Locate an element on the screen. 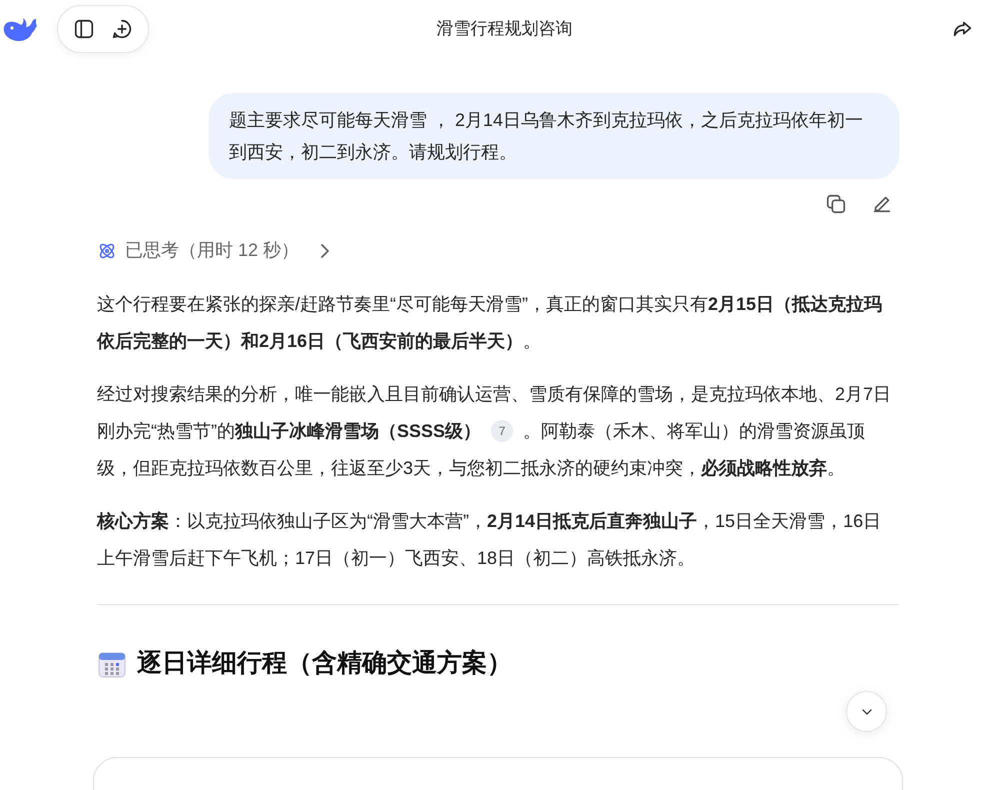 Image resolution: width=984 pixels, height=790 pixels. answer-paragraph: 核心方案：以克拉玛依独山子区为“滑雪大本营”，2月14日抵克后直奔独山子，15日全天滑雪，16日上午滑雪后赶下午飞机；17日（初一）飞西安、18日（初二）高铁抵永济。 is located at coordinates (489, 540).